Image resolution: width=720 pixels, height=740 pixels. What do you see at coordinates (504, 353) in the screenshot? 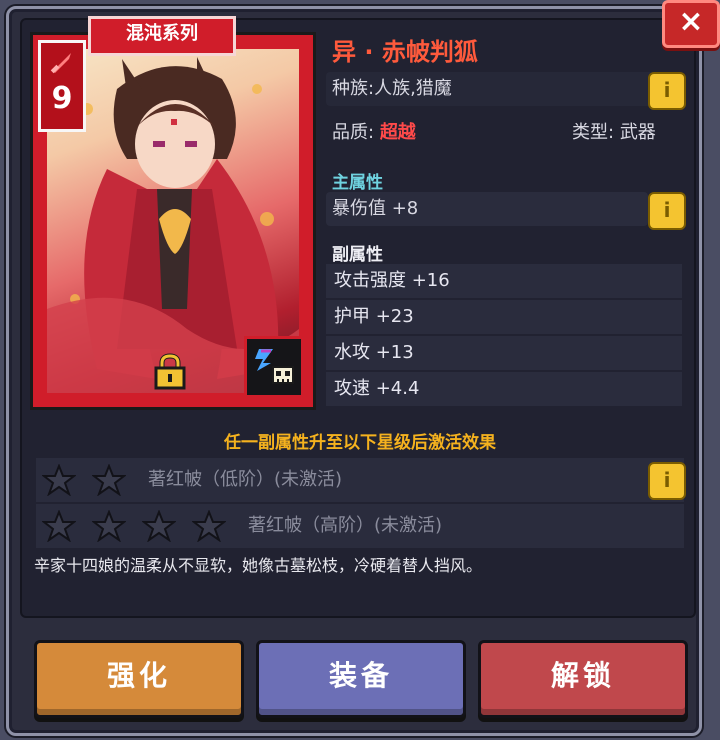
I see `sub-attr-row: 水攻 +13` at bounding box center [504, 353].